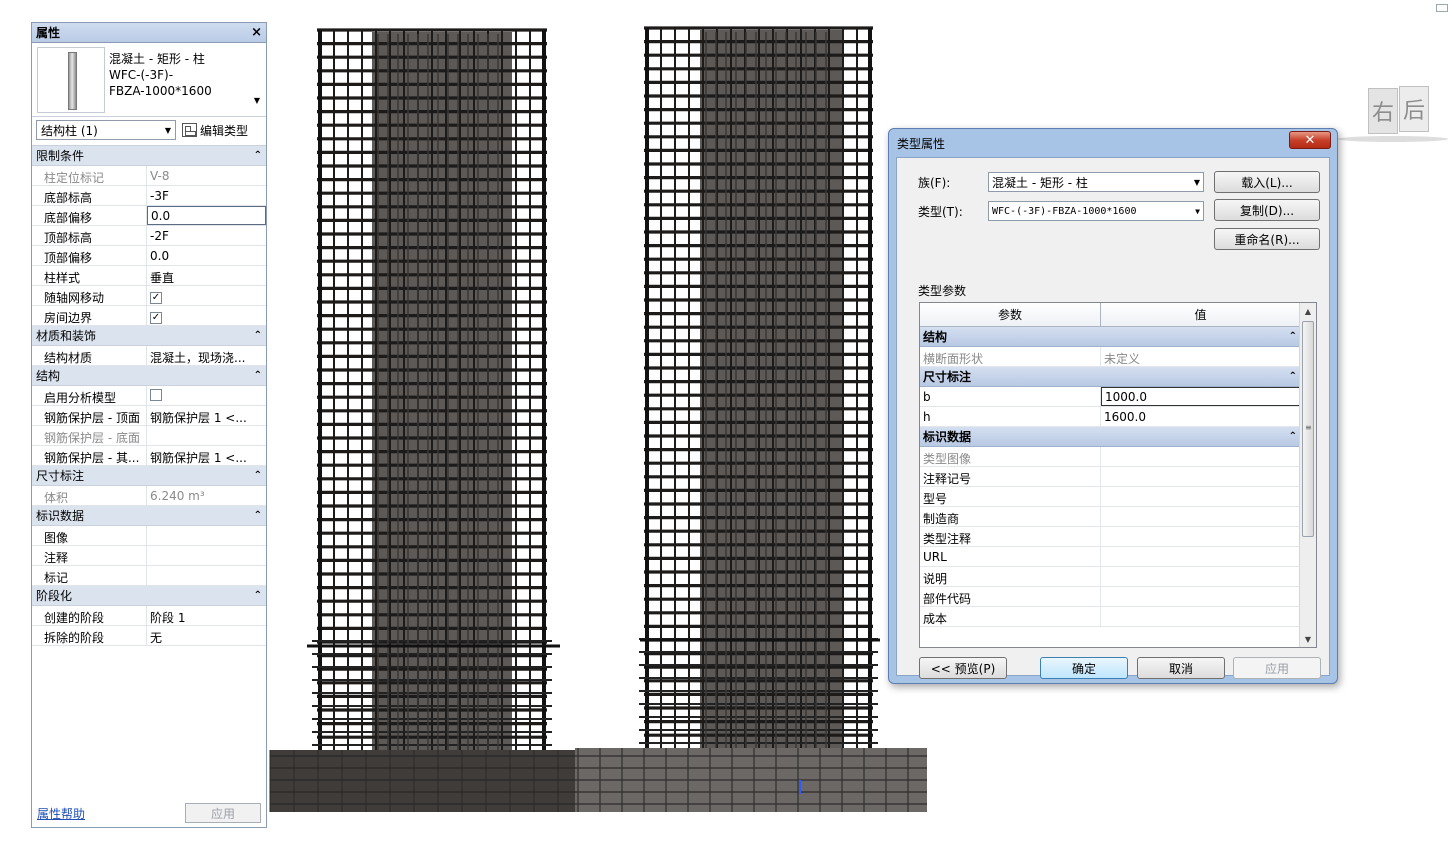 This screenshot has width=1452, height=845. I want to click on parameter-value: 1000.0, so click(1200, 396).